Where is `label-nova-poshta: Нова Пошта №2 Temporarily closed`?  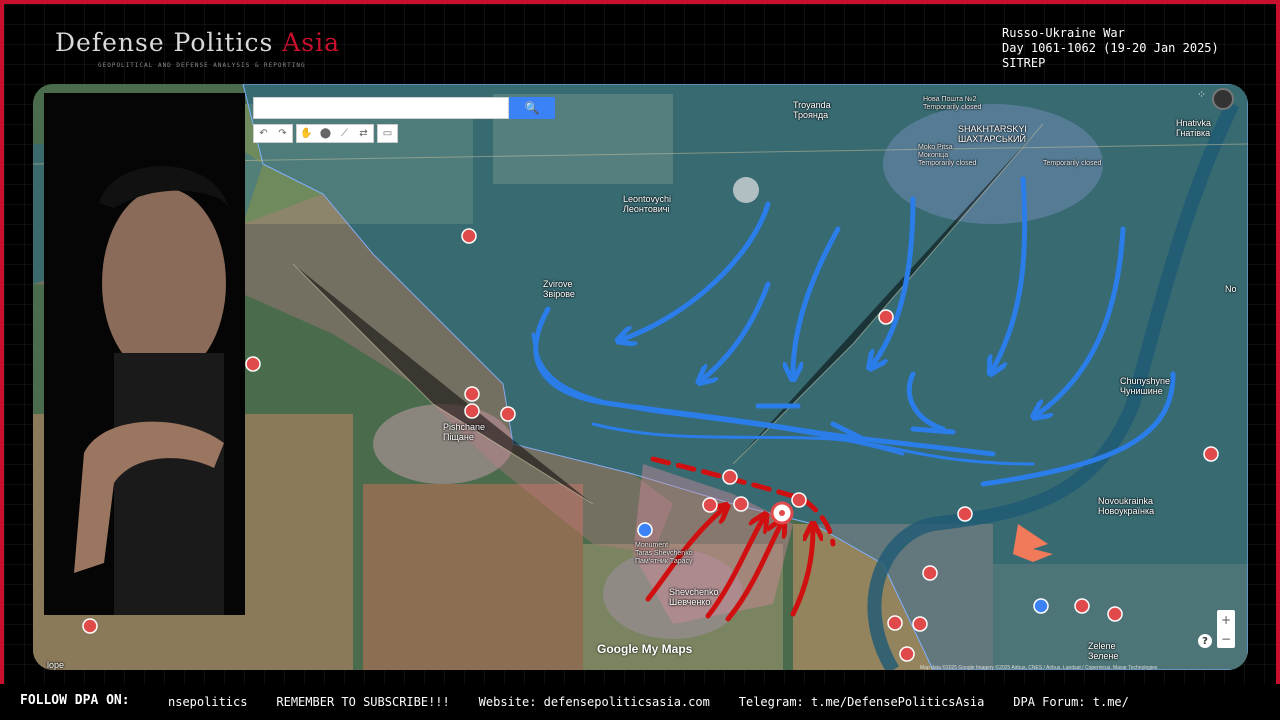 label-nova-poshta: Нова Пошта №2 Temporarily closed is located at coordinates (952, 103).